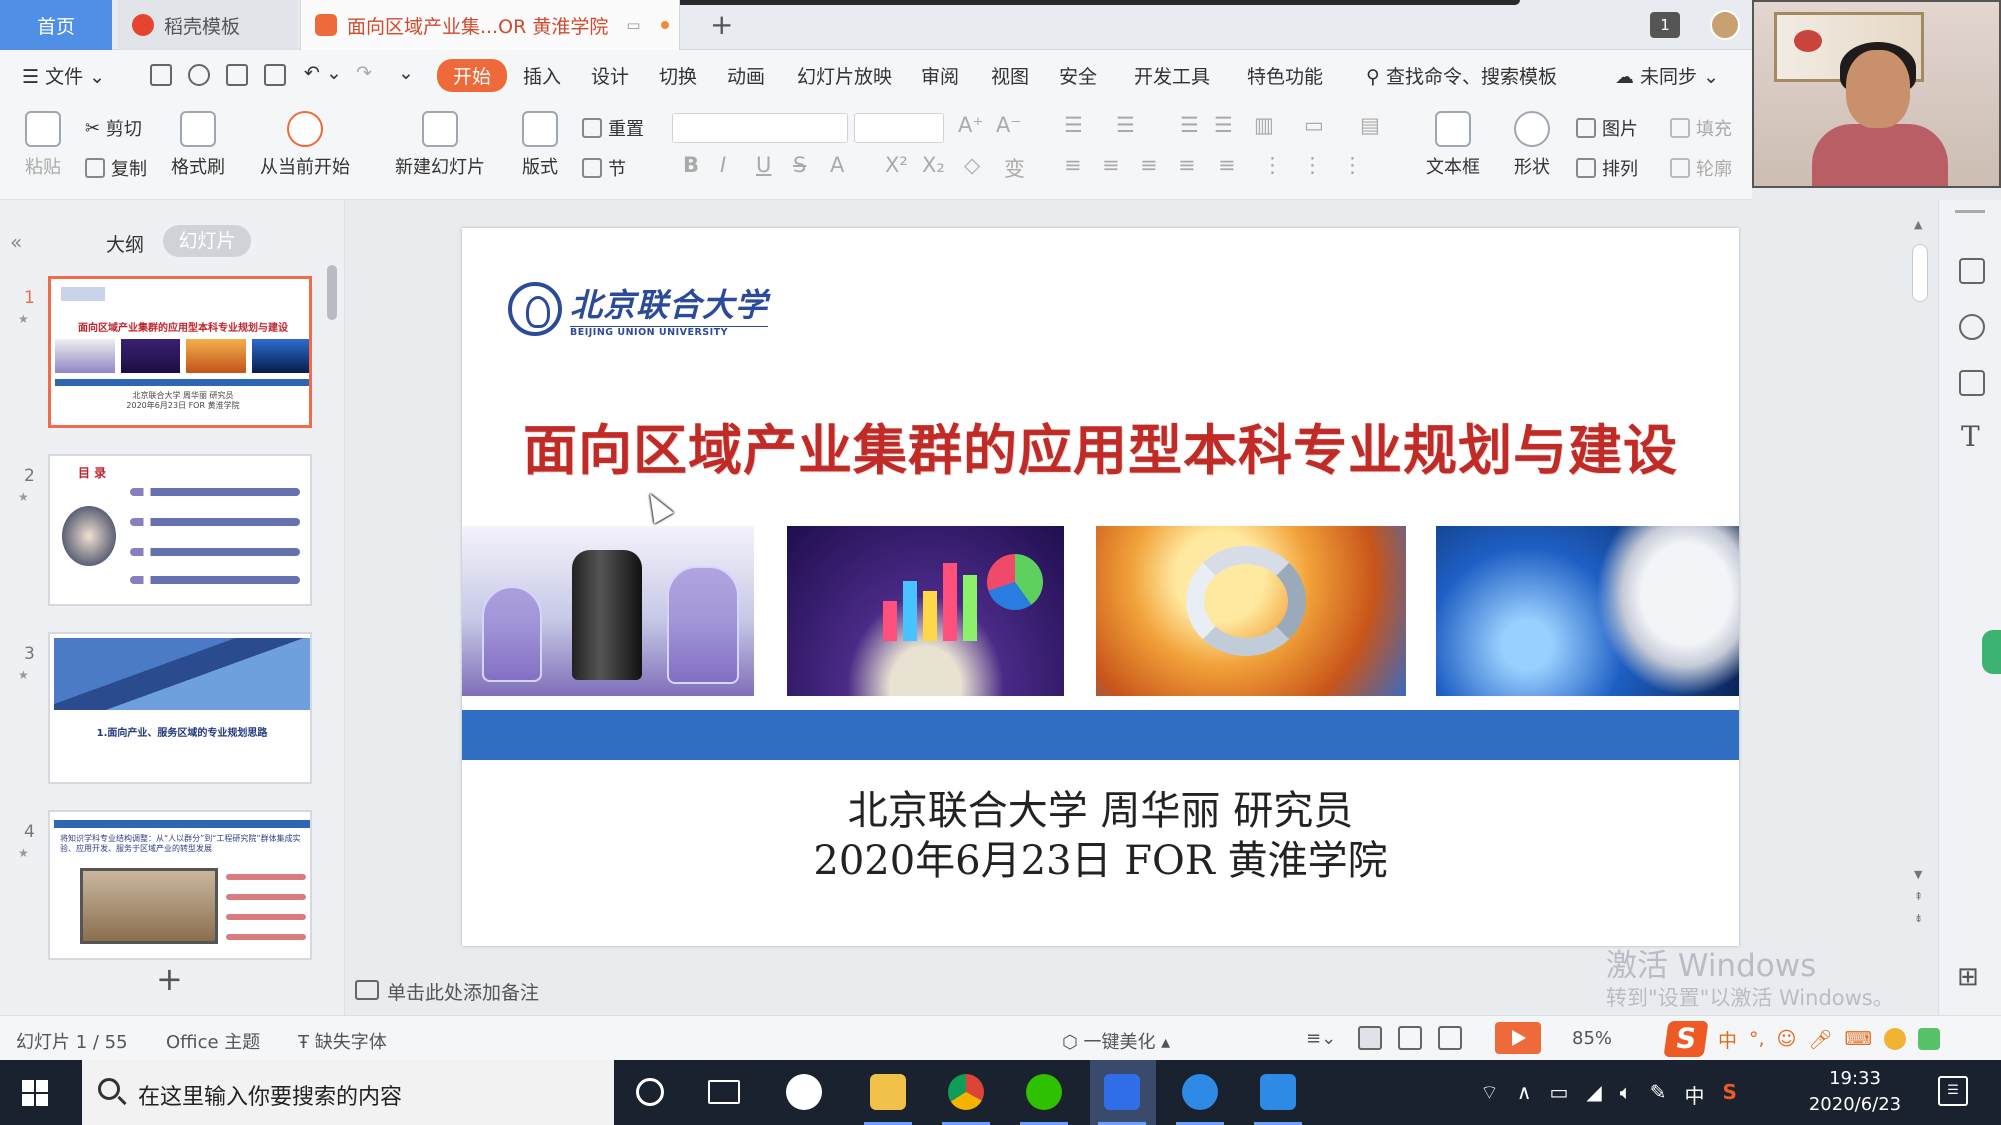  Describe the element at coordinates (1918, 874) in the screenshot. I see `scroll-down-icon: ▼` at that location.